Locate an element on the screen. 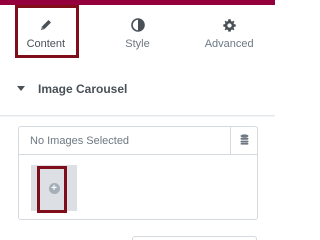 The image size is (320, 240). gallery-menu-button is located at coordinates (243, 141).